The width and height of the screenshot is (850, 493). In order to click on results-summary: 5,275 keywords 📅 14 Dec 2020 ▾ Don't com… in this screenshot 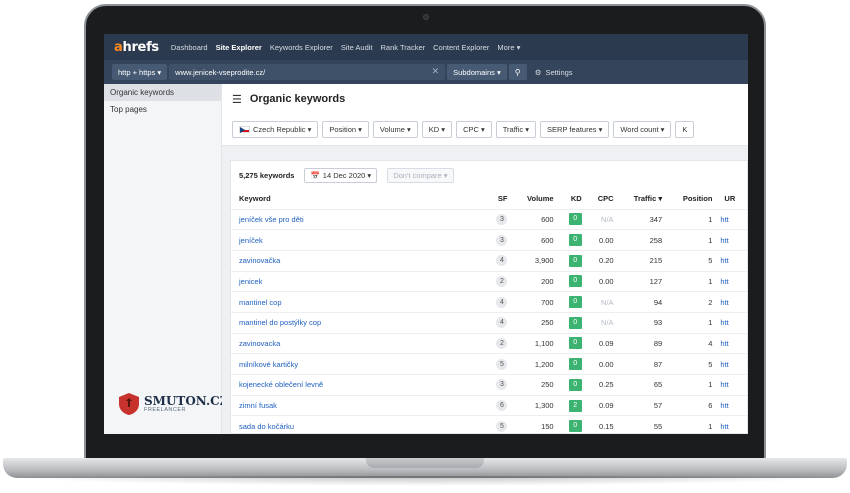, I will do `click(489, 175)`.